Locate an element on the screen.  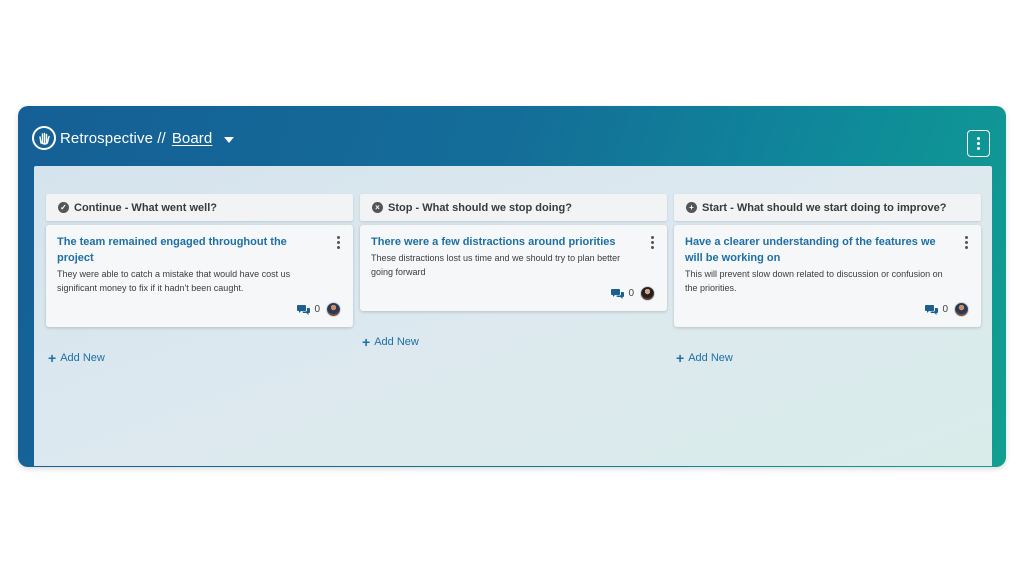
check-circle-icon: ✓ is located at coordinates (63, 207).